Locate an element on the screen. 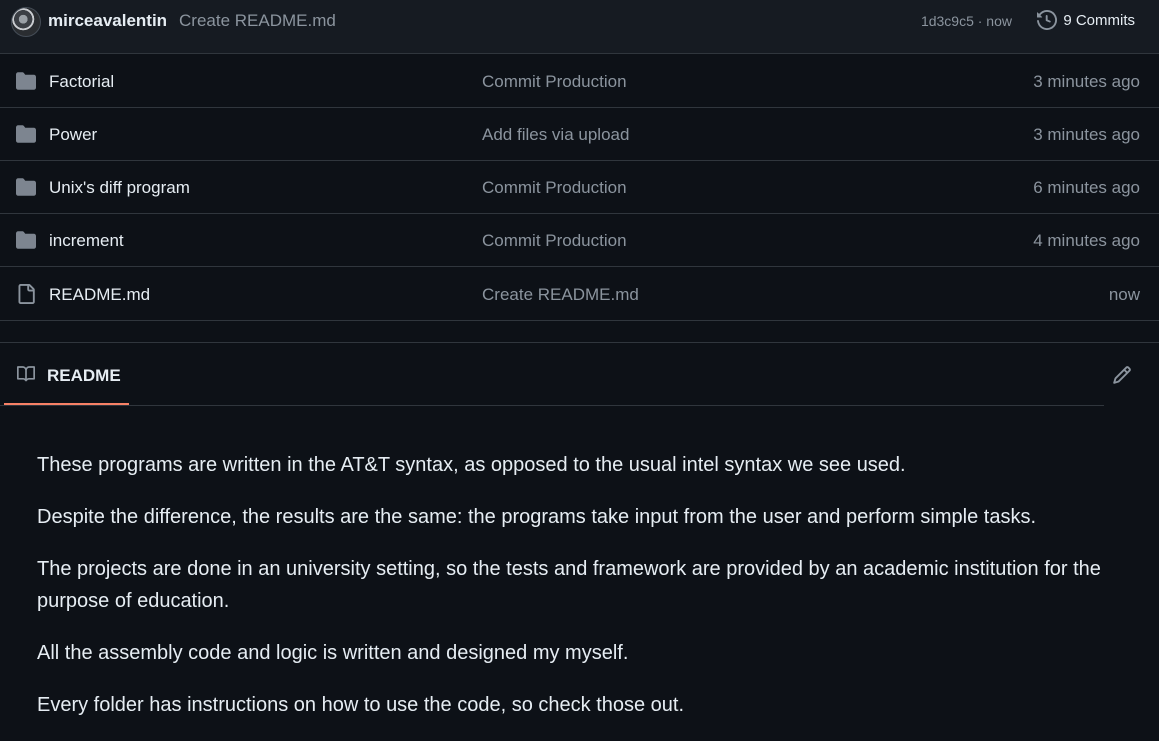 The image size is (1159, 741). commit-sha-time: 1d3c9c5 · now is located at coordinates (966, 21).